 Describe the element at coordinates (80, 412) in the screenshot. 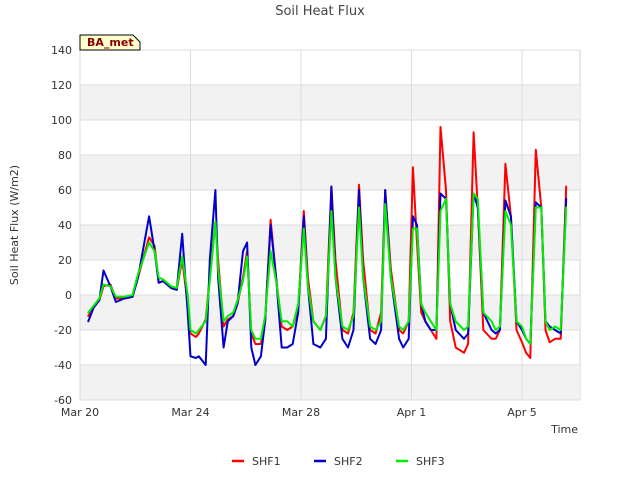

I see `x-tick-label: Mar 20` at that location.